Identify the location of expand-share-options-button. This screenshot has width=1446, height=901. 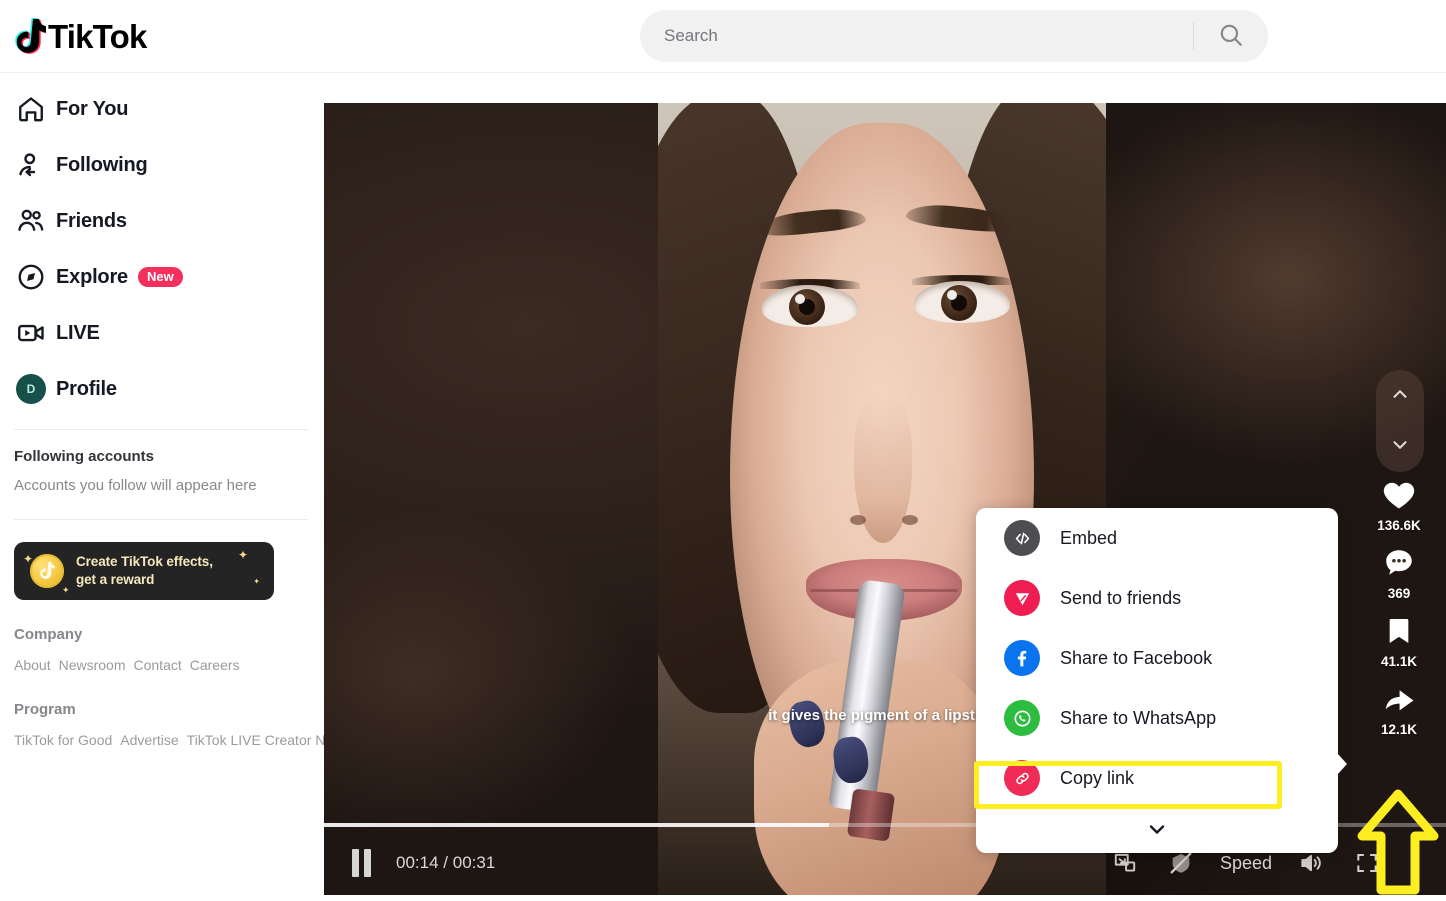
(1157, 831).